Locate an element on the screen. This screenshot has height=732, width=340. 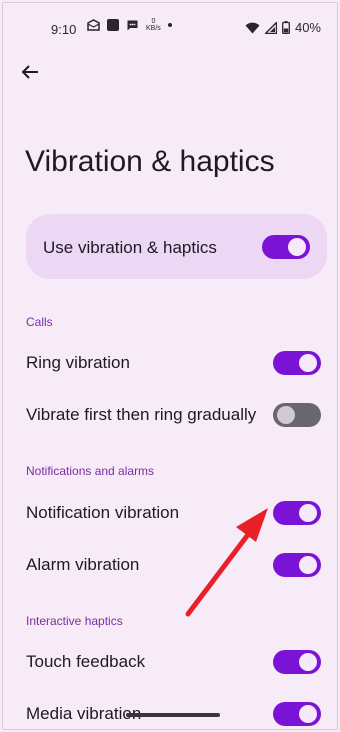
more-notifications-icon is located at coordinates (169, 25).